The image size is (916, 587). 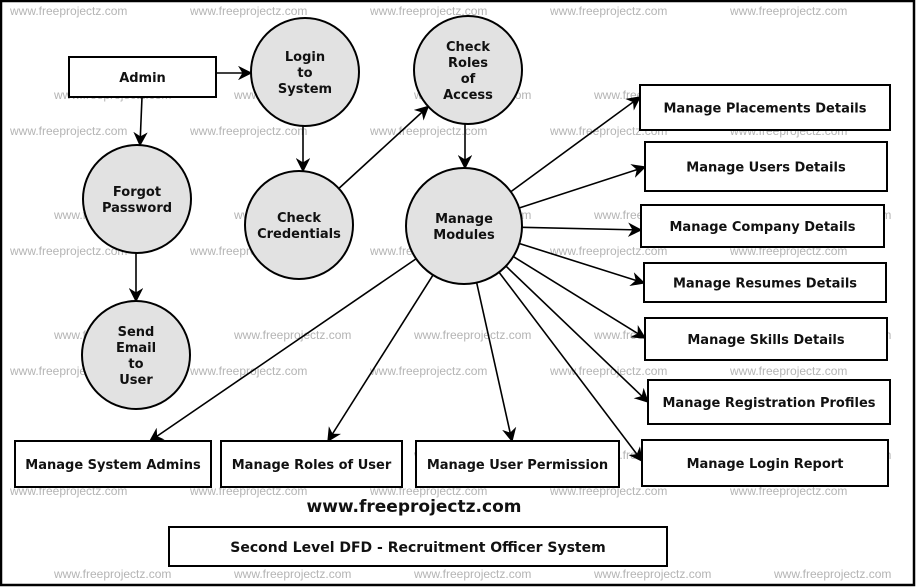 What do you see at coordinates (468, 79) in the screenshot?
I see `process-label: of` at bounding box center [468, 79].